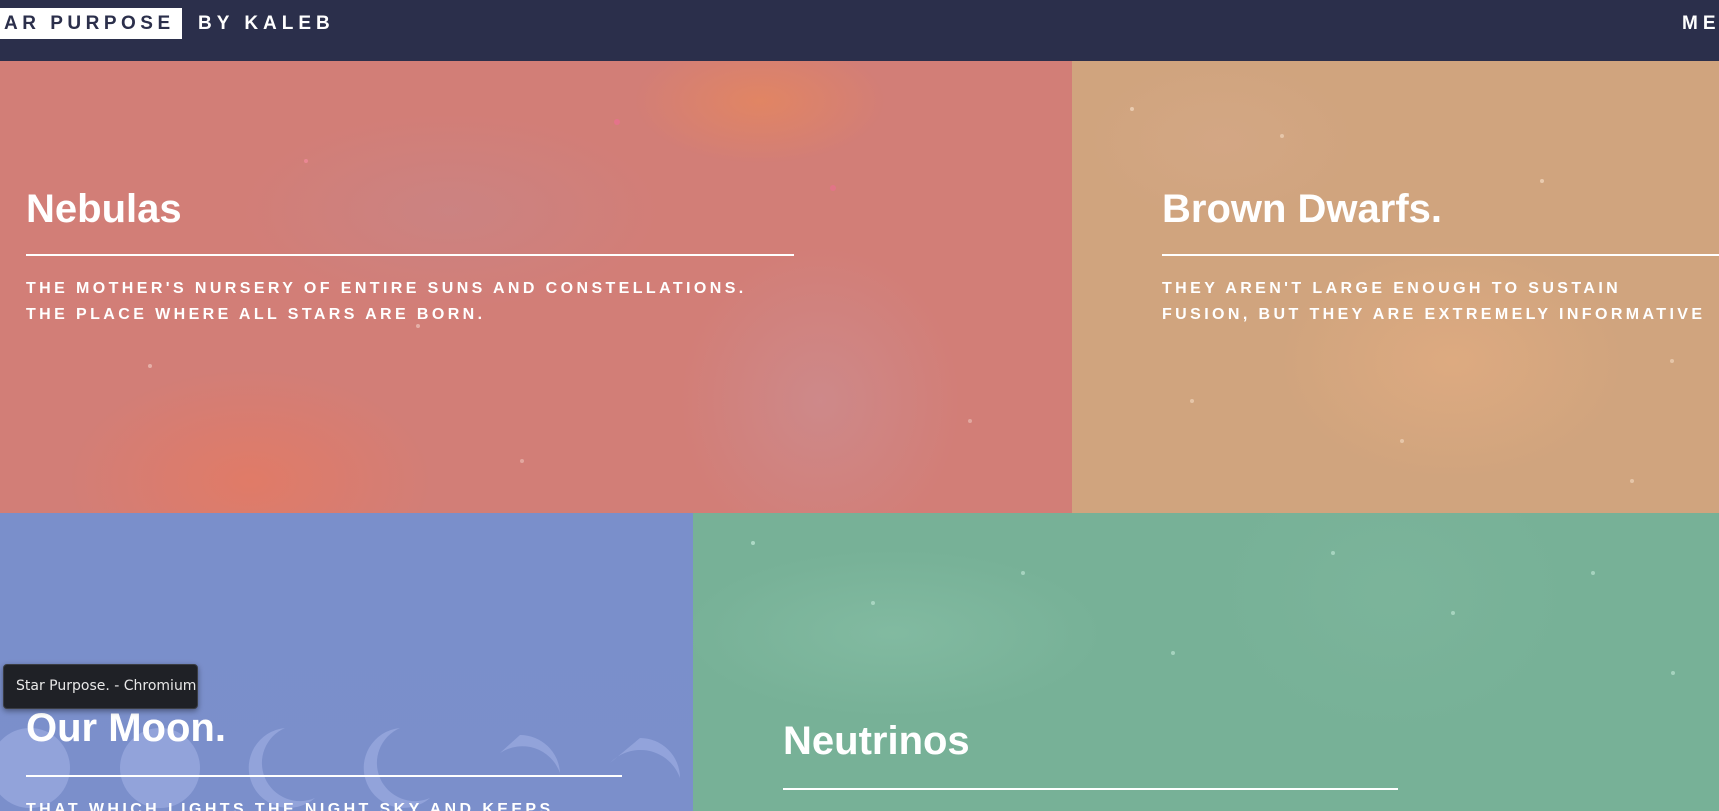 This screenshot has height=811, width=1719. What do you see at coordinates (266, 23) in the screenshot?
I see `brand-byline: BY KALEB` at bounding box center [266, 23].